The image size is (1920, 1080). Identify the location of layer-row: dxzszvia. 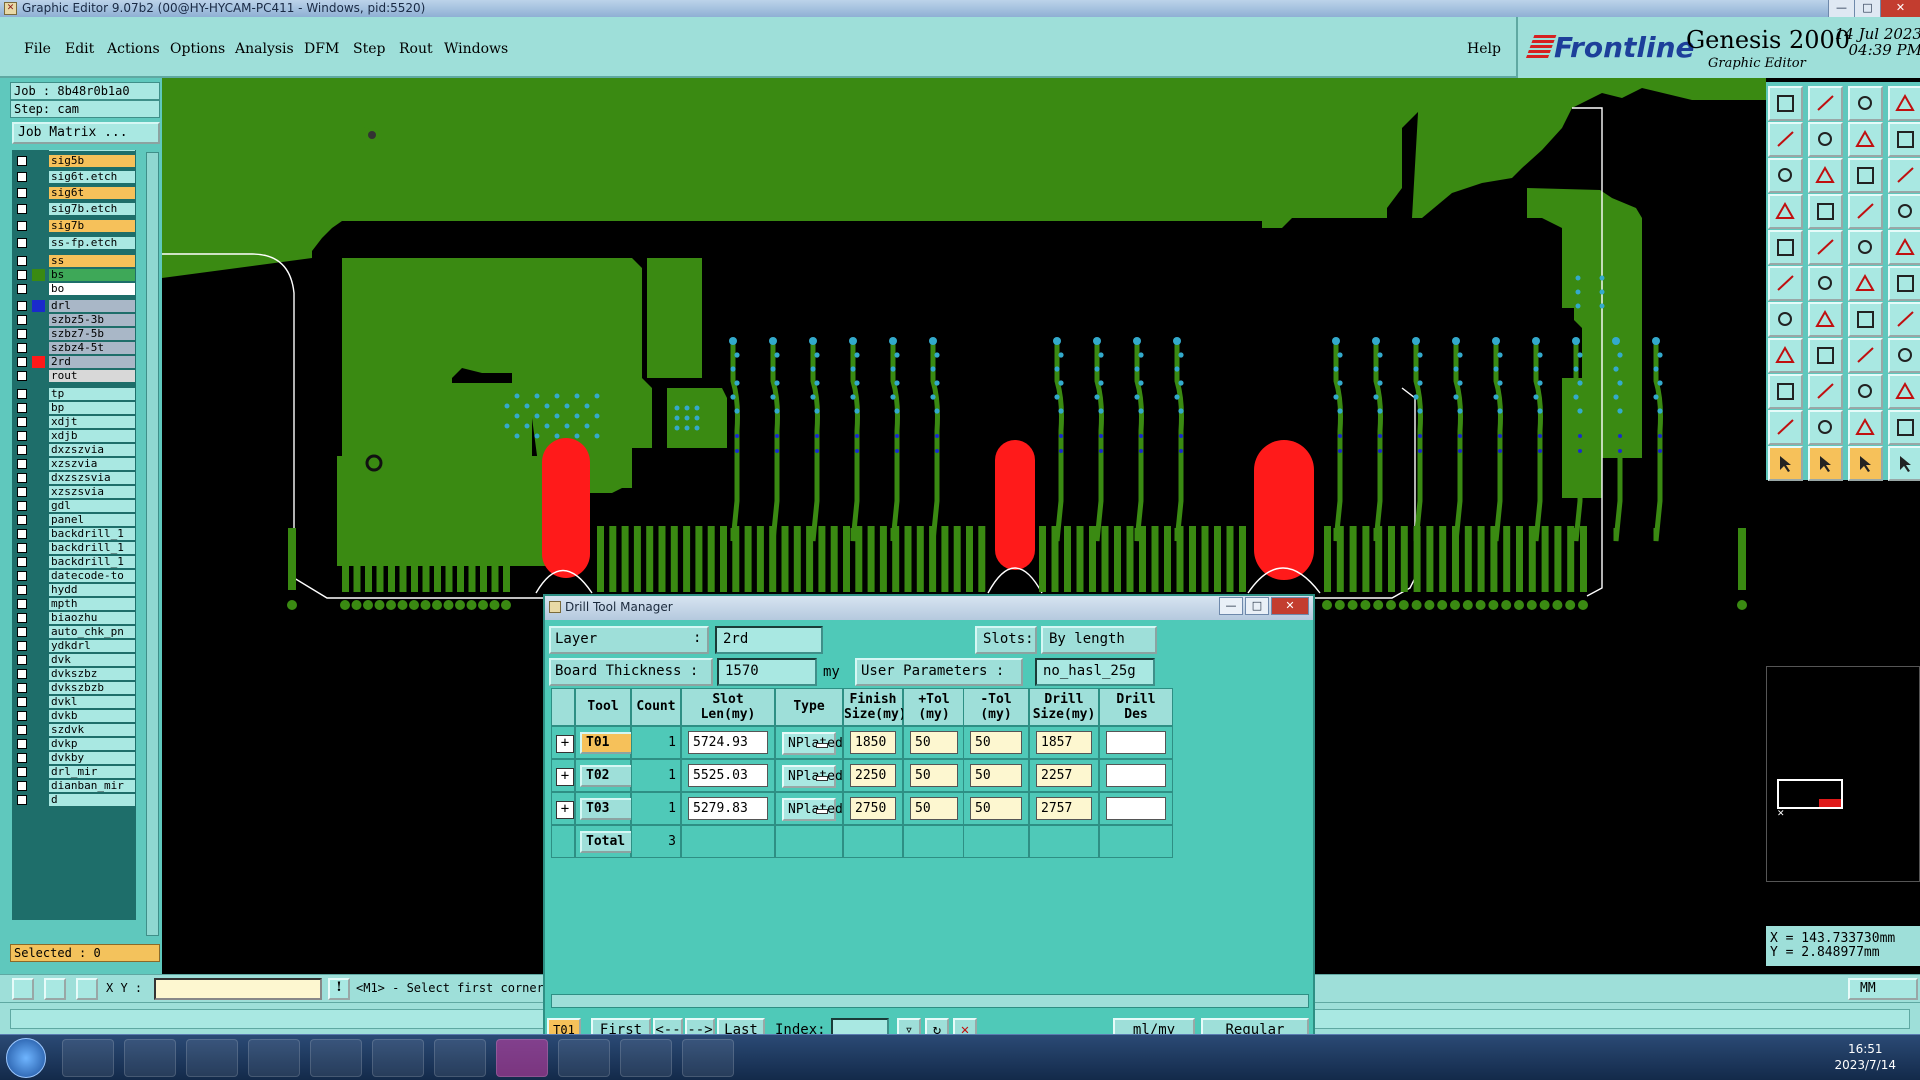
(74, 450).